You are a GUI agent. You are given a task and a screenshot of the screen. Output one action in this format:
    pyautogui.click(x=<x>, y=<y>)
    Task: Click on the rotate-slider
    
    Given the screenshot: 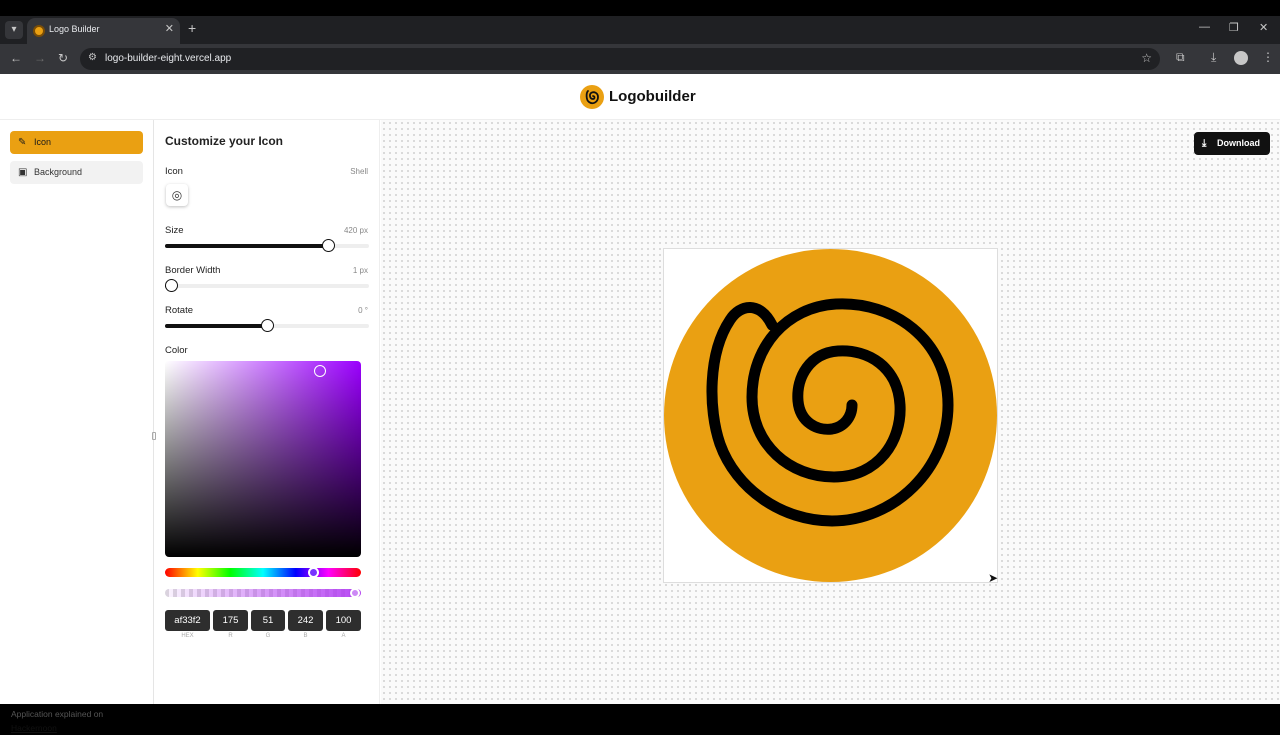 What is the action you would take?
    pyautogui.click(x=267, y=325)
    